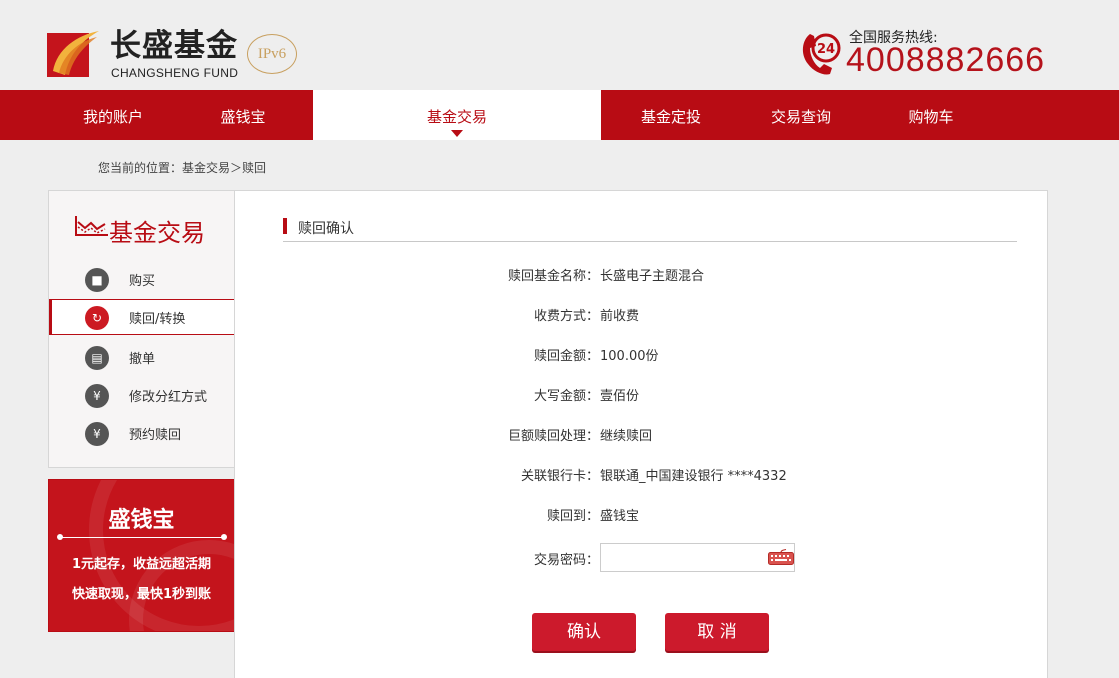 The height and width of the screenshot is (678, 1119). What do you see at coordinates (73, 53) in the screenshot?
I see `changsheng-logo-icon` at bounding box center [73, 53].